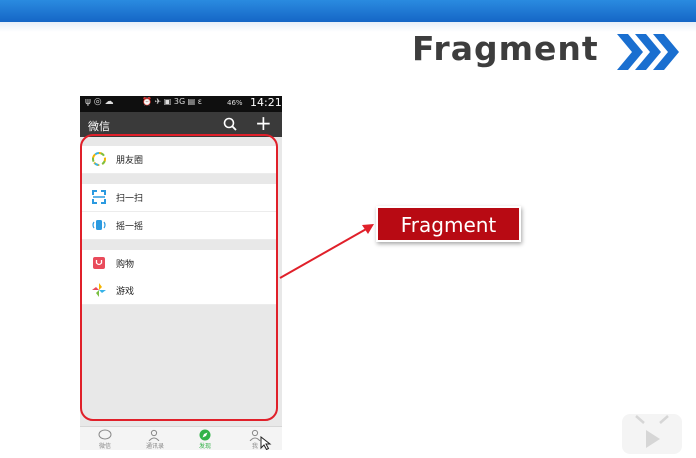  I want to click on callout-arrow, so click(326, 251).